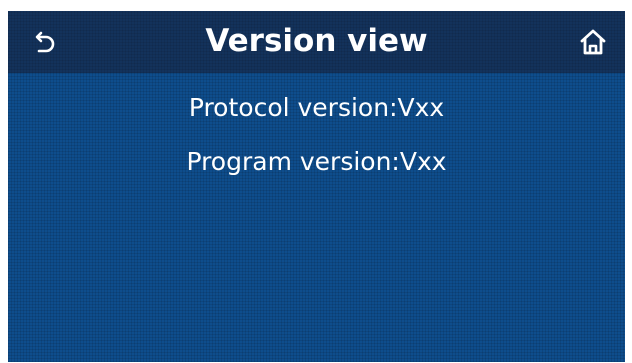 The height and width of the screenshot is (363, 632). I want to click on back-arrow-icon, so click(45, 42).